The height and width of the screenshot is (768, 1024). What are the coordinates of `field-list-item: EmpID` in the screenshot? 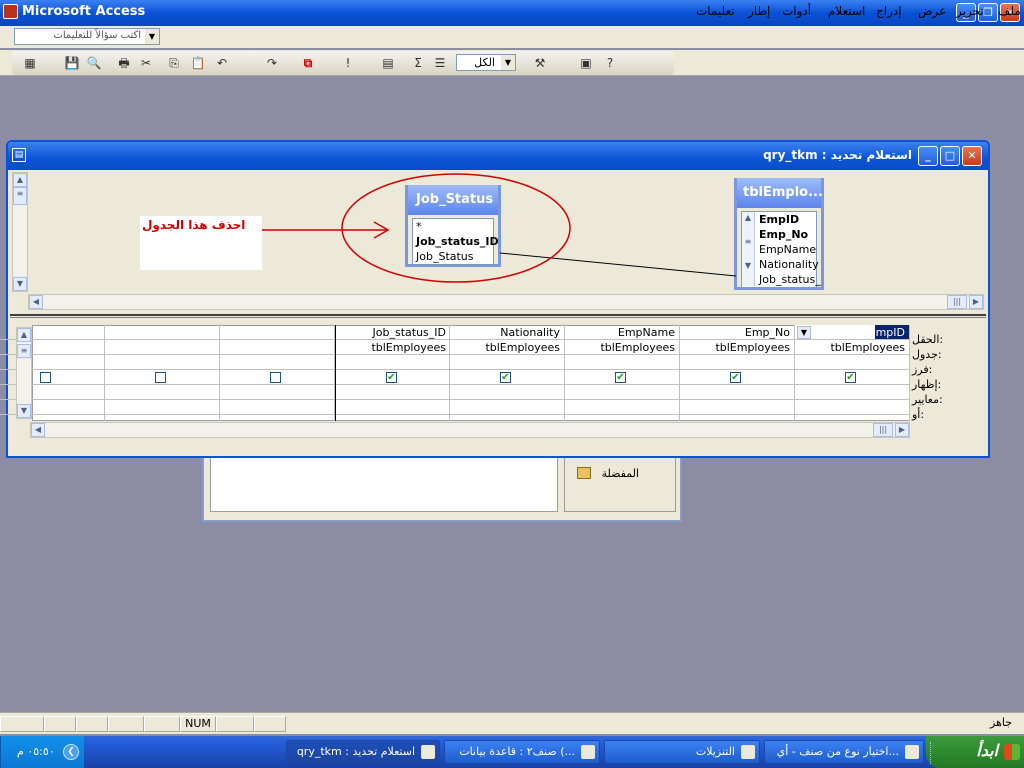 It's located at (786, 219).